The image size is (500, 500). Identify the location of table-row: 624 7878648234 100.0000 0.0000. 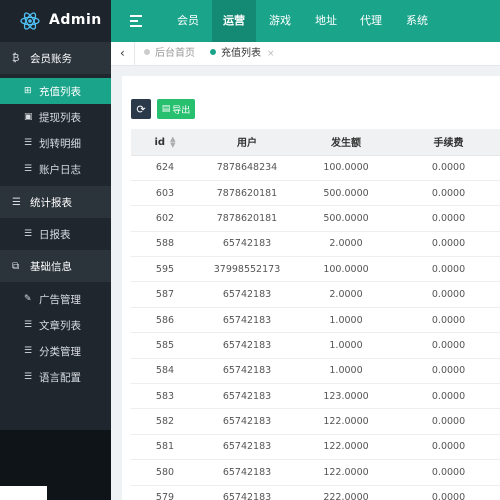
(315, 168).